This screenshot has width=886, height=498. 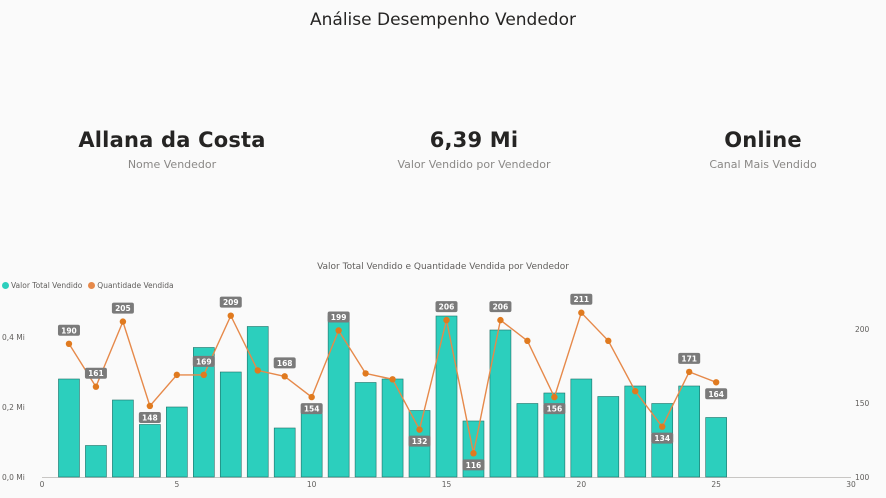 I want to click on data-label: 209, so click(x=231, y=302).